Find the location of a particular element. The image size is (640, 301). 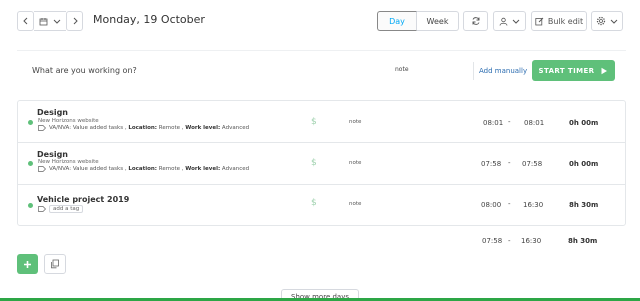

total-start-time: 07:58 is located at coordinates (492, 241).